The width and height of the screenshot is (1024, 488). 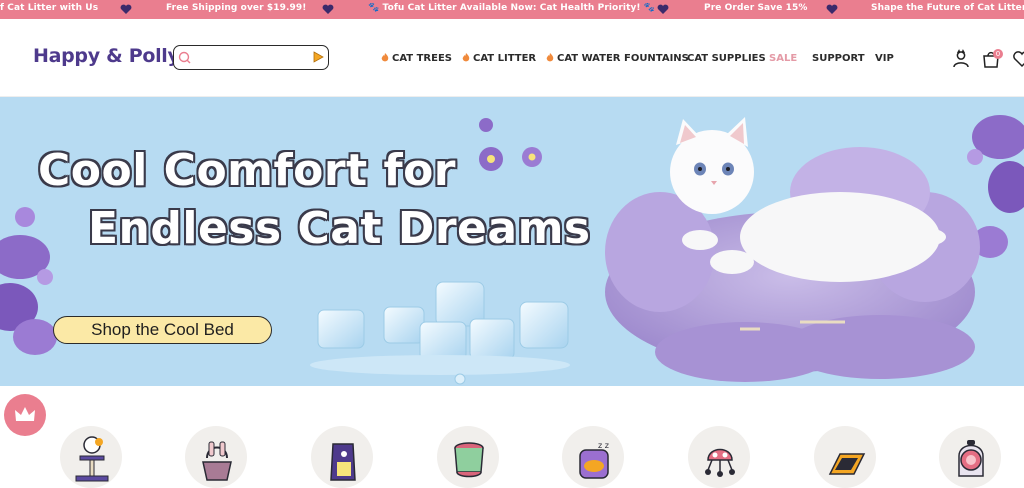 What do you see at coordinates (947, 8) in the screenshot?
I see `announcement-item: Shape the Future of Cat Litter wi` at bounding box center [947, 8].